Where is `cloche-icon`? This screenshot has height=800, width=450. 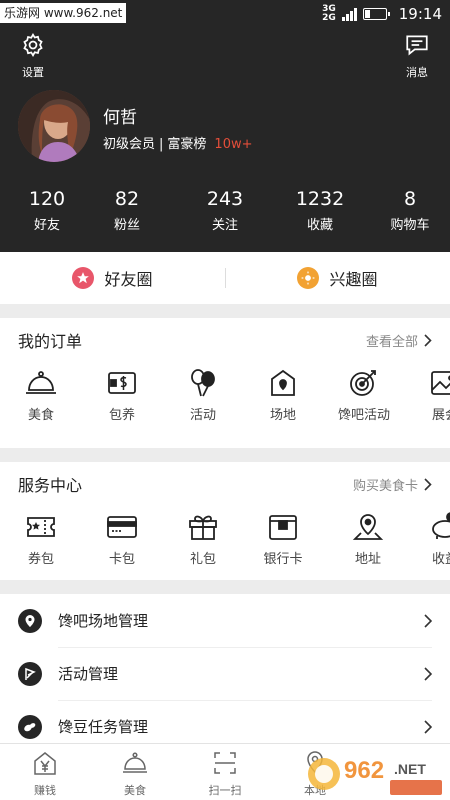
cloche-icon is located at coordinates (41, 382).